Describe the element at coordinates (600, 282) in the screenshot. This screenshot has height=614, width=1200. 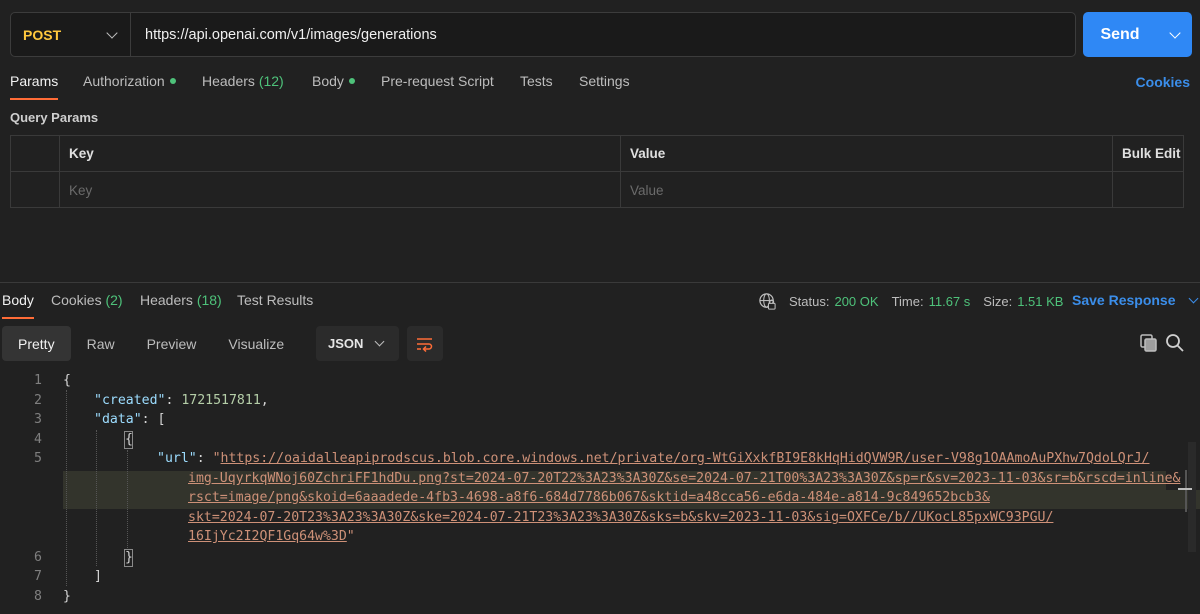
I see `pane-divider` at that location.